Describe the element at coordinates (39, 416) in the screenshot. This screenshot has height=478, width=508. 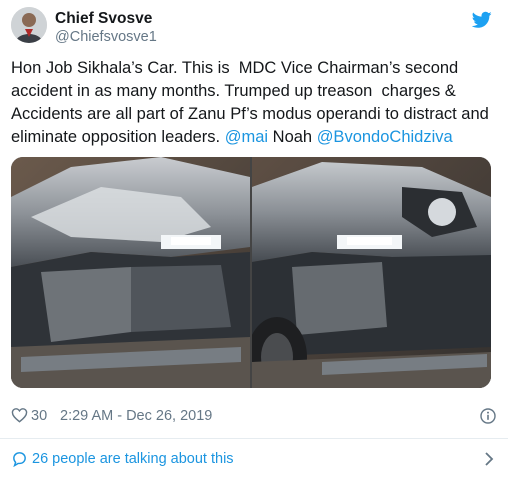
I see `like-count: 30` at that location.